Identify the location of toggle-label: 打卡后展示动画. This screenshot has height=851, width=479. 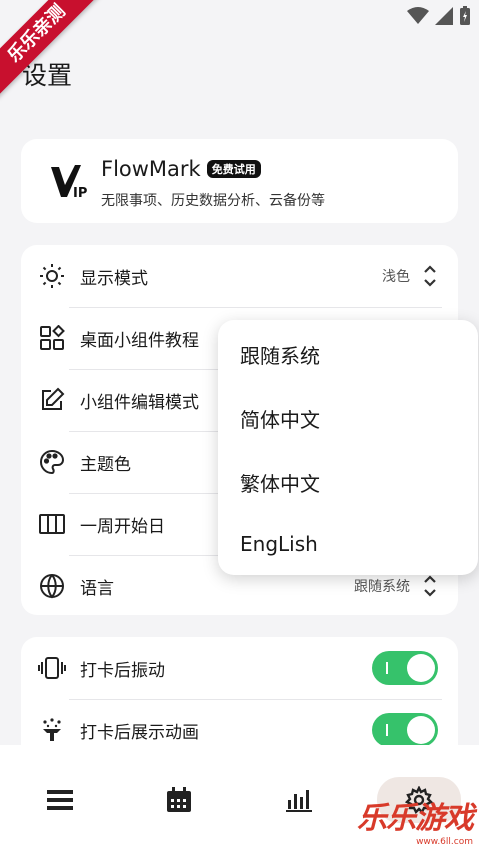
(139, 732).